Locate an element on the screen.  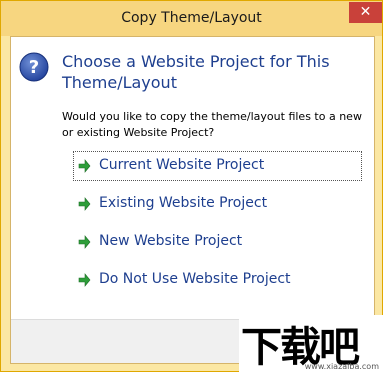
watermark-logo: 下载吧 www.xiazaiba.com is located at coordinates (311, 343).